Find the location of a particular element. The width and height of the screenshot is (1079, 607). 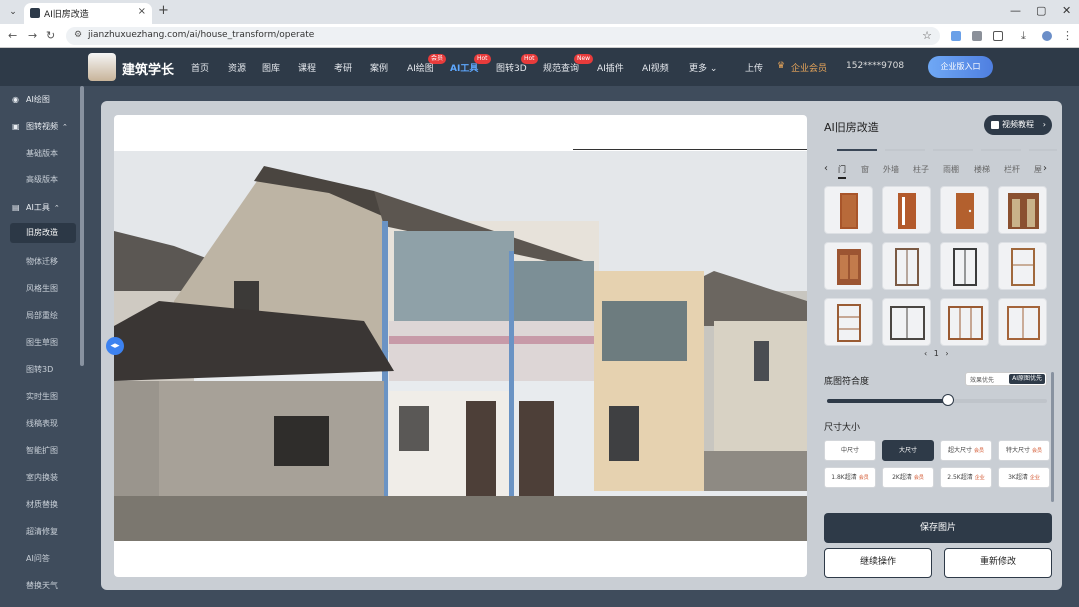

close-window-icon: ✕ is located at coordinates (1066, 10).